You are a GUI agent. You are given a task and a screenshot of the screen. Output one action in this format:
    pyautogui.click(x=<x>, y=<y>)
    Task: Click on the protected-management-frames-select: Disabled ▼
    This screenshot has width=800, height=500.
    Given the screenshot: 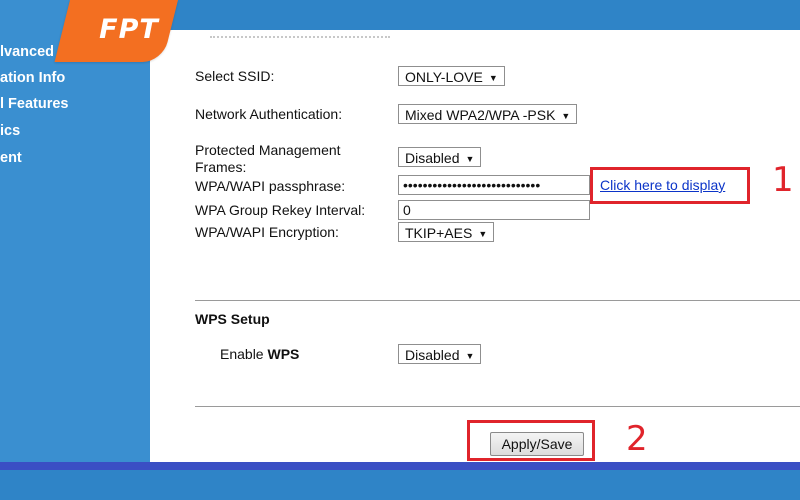 What is the action you would take?
    pyautogui.click(x=440, y=157)
    